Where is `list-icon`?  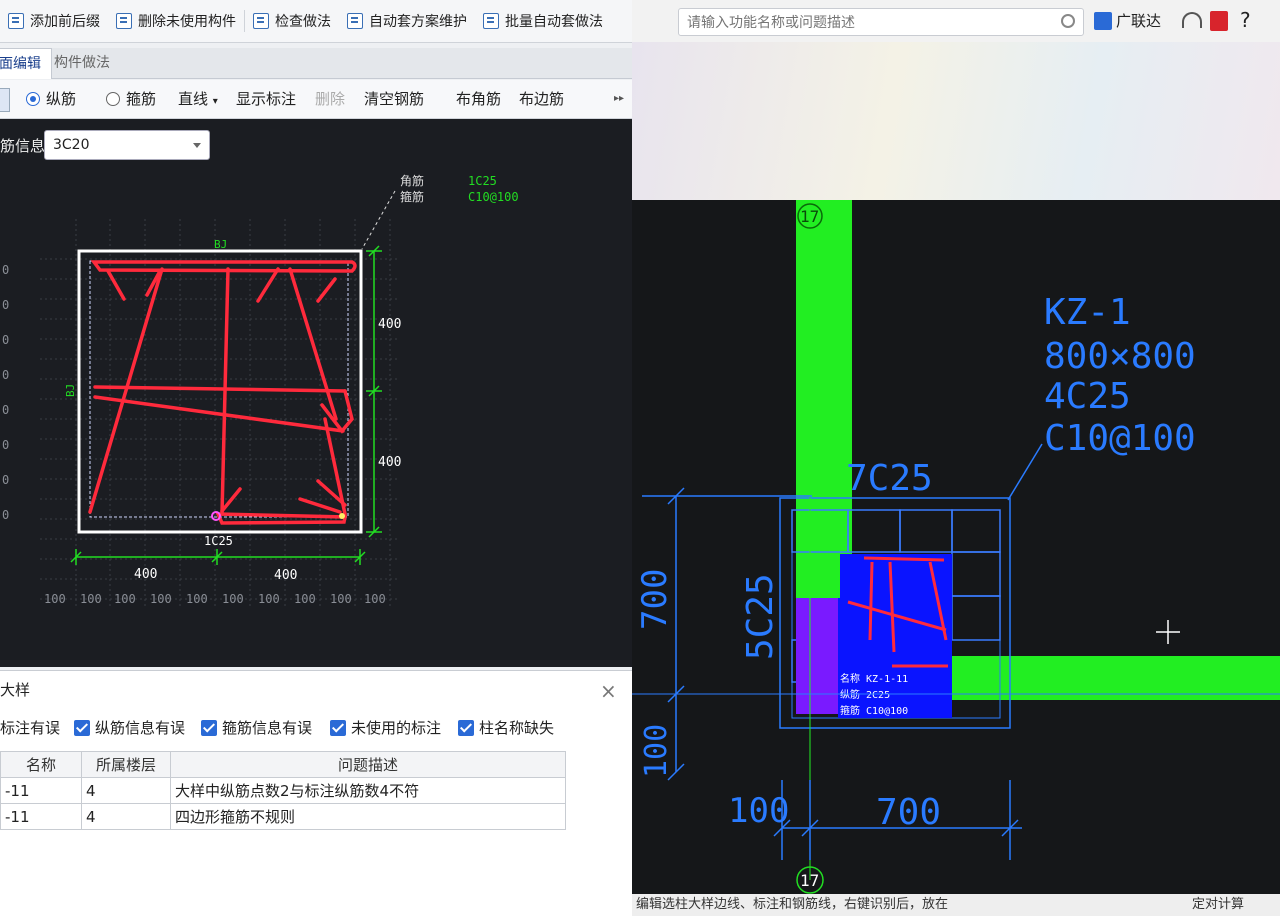 list-icon is located at coordinates (124, 21).